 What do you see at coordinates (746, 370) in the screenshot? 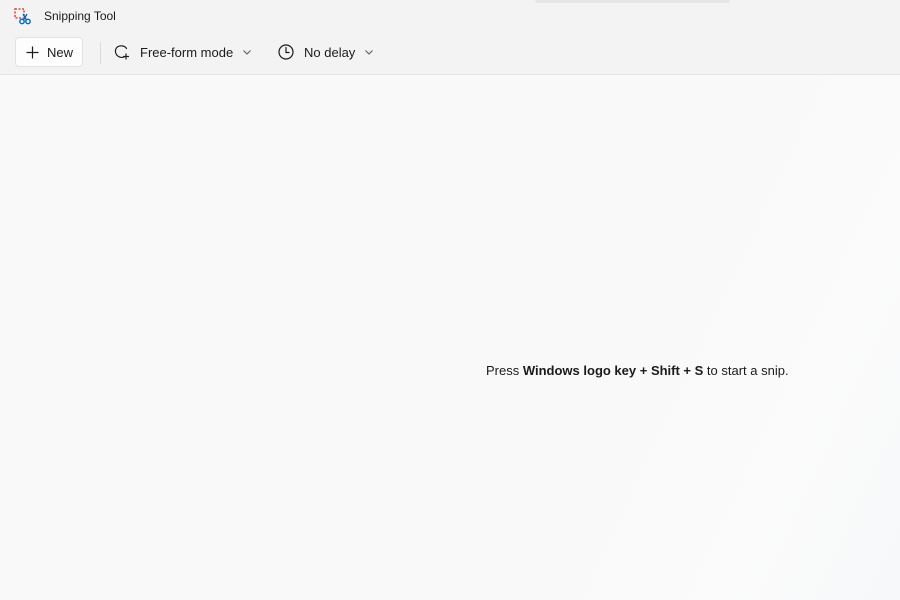
I see `hint-suffix: to start a snip.` at bounding box center [746, 370].